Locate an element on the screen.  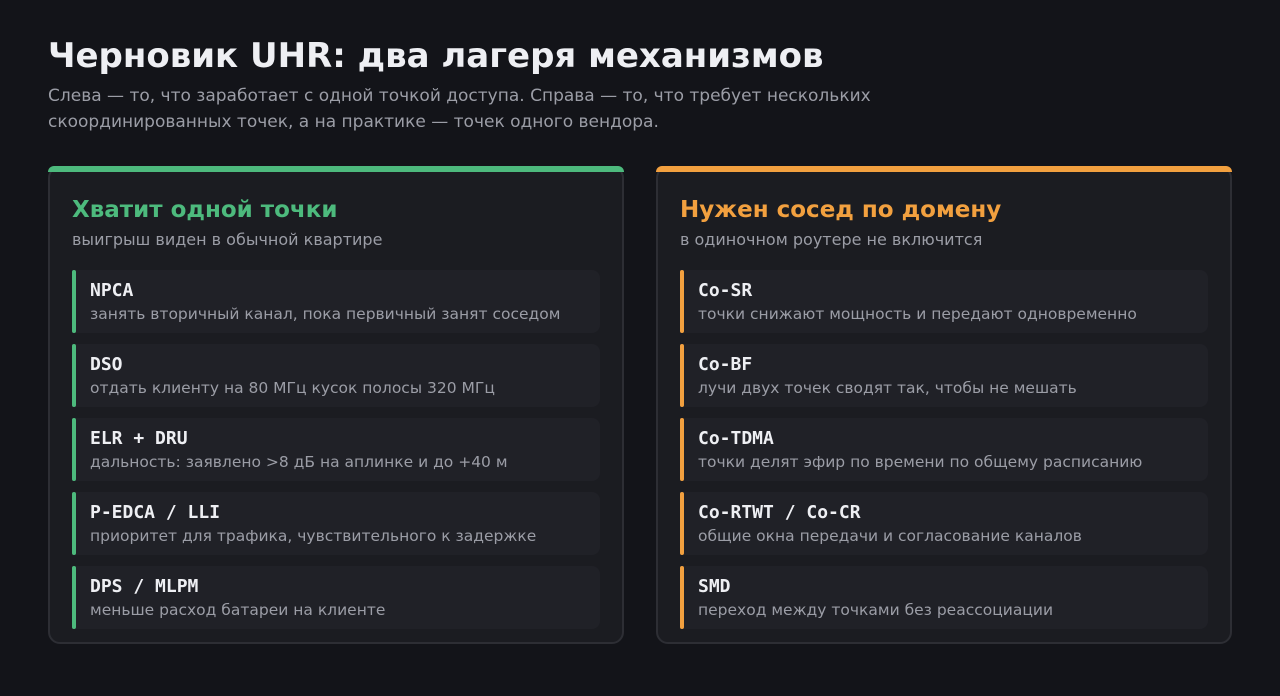
mechanism-name: NPCA is located at coordinates (112, 290).